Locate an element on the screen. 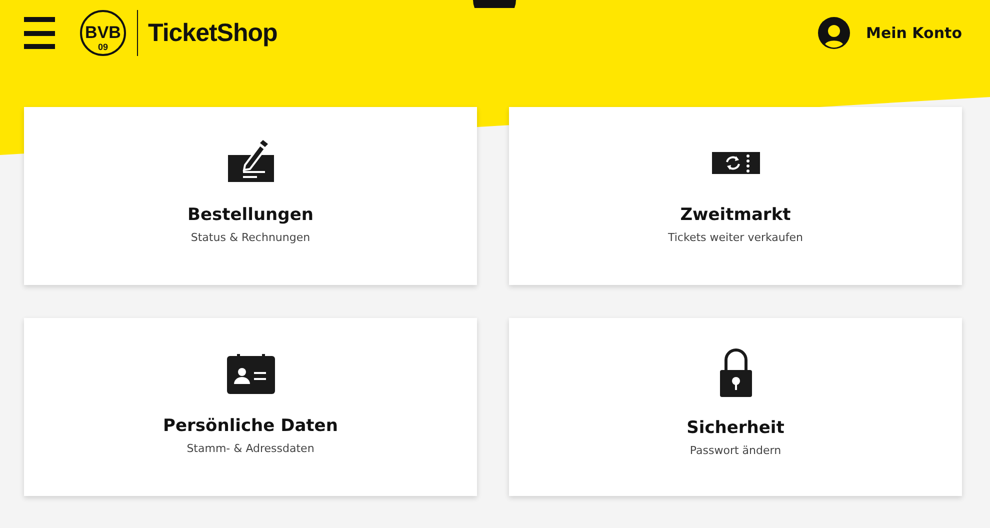 Image resolution: width=990 pixels, height=528 pixels. card-title: Zweitmarkt is located at coordinates (735, 215).